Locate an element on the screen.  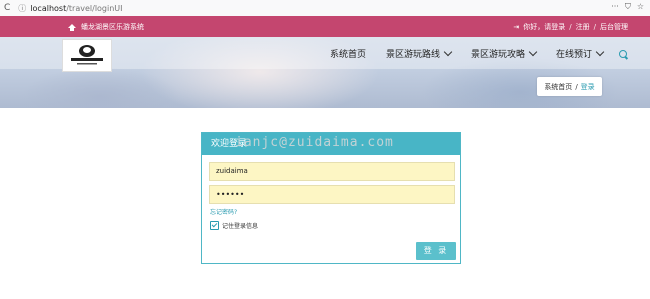
breadcrumb: 系统首页 / 登录 is located at coordinates (569, 86).